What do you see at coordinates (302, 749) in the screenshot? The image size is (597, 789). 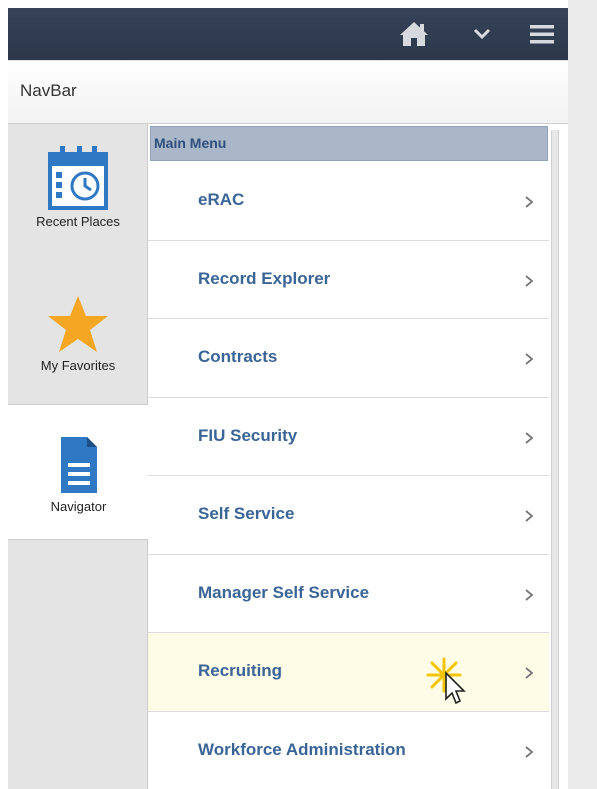 I see `menu-item-label: Workforce Administration` at bounding box center [302, 749].